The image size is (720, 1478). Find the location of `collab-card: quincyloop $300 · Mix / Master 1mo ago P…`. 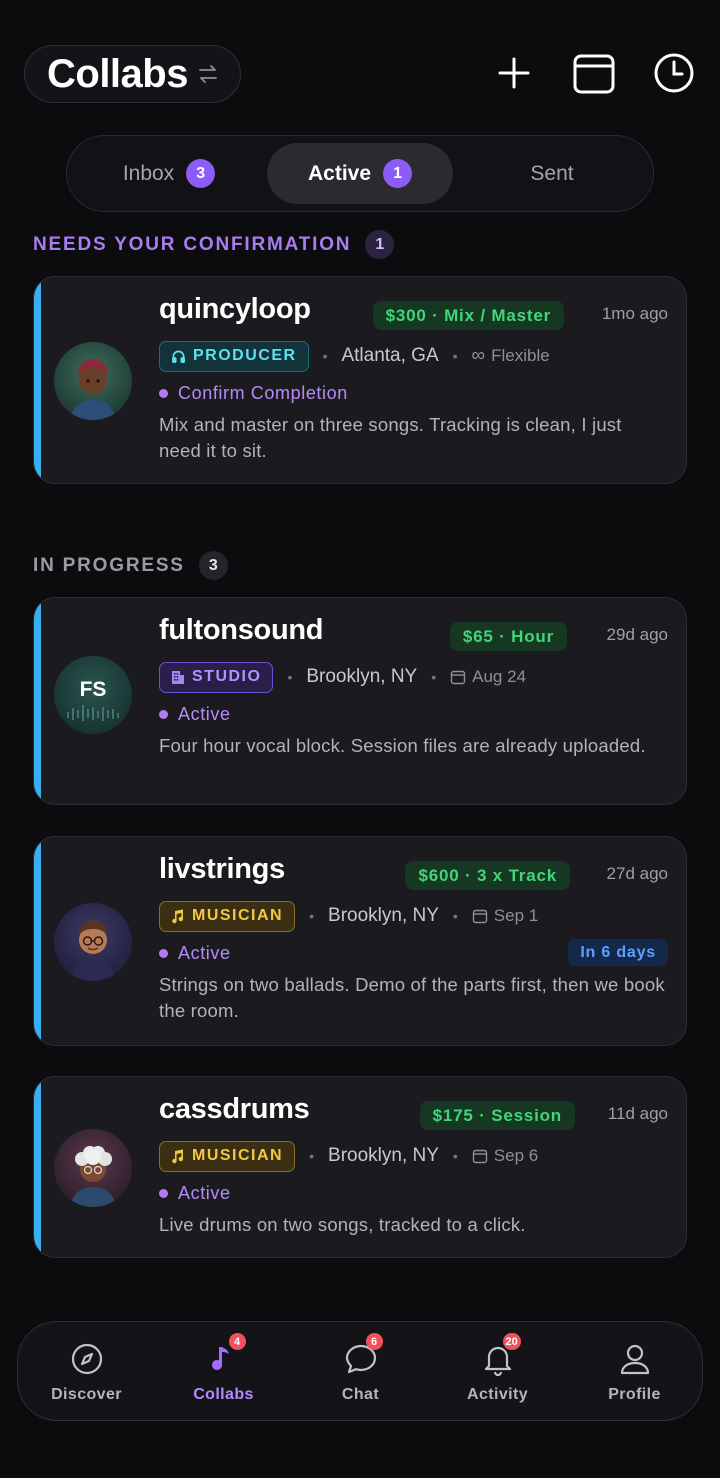

collab-card: quincyloop $300 · Mix / Master 1mo ago P… is located at coordinates (360, 380).